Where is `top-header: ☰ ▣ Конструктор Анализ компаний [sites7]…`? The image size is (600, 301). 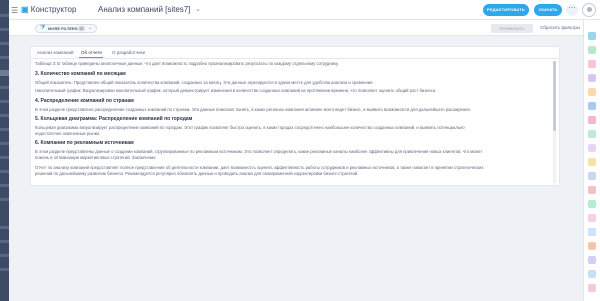
top-header: ☰ ▣ Конструктор Анализ компаний [sites7]… is located at coordinates (304, 10).